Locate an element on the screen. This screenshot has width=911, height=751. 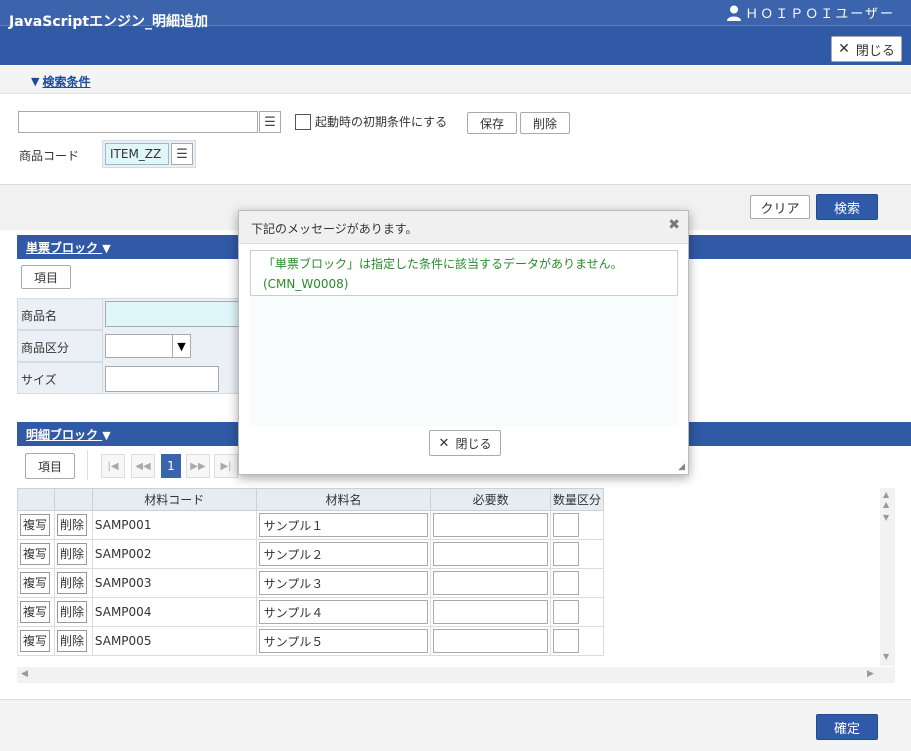
table-row: 複写 削除 SAMP004 サンプル４ is located at coordinates (310, 612).